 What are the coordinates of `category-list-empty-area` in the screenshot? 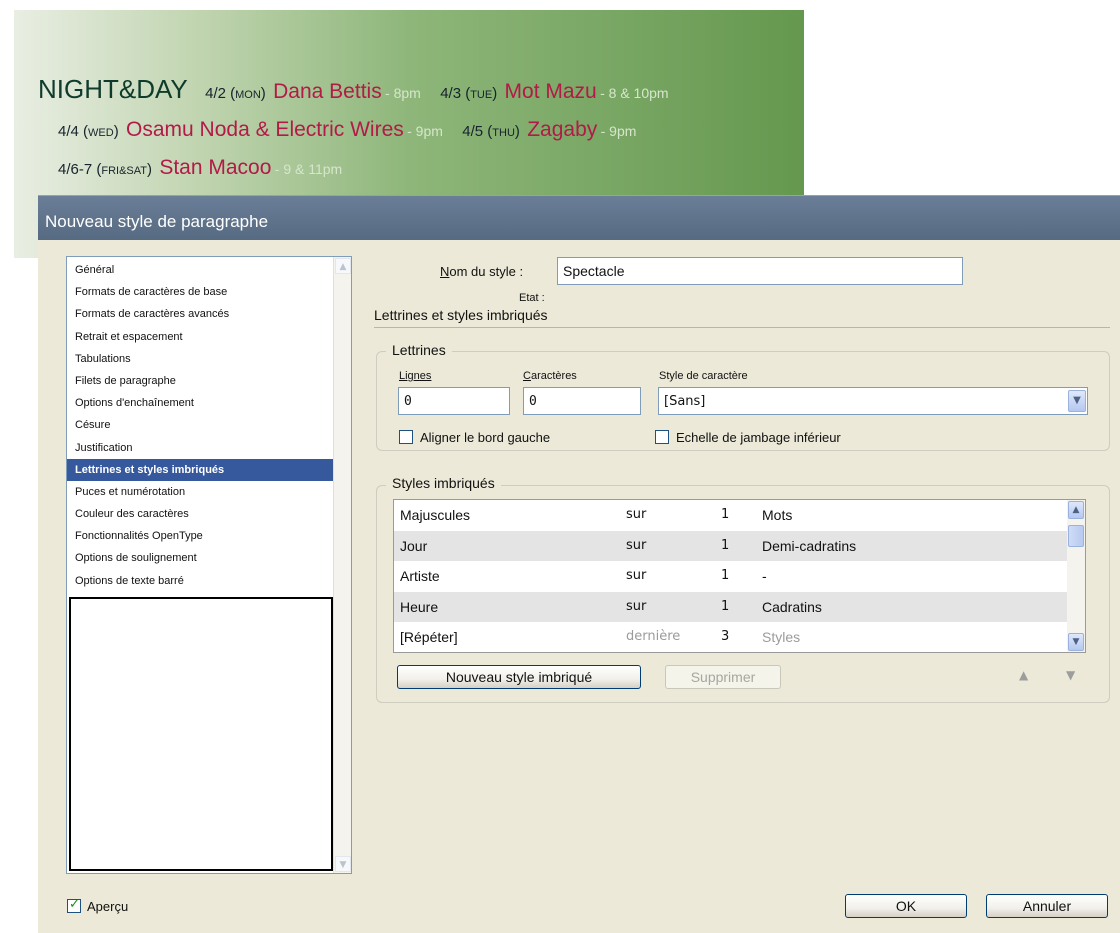 It's located at (201, 734).